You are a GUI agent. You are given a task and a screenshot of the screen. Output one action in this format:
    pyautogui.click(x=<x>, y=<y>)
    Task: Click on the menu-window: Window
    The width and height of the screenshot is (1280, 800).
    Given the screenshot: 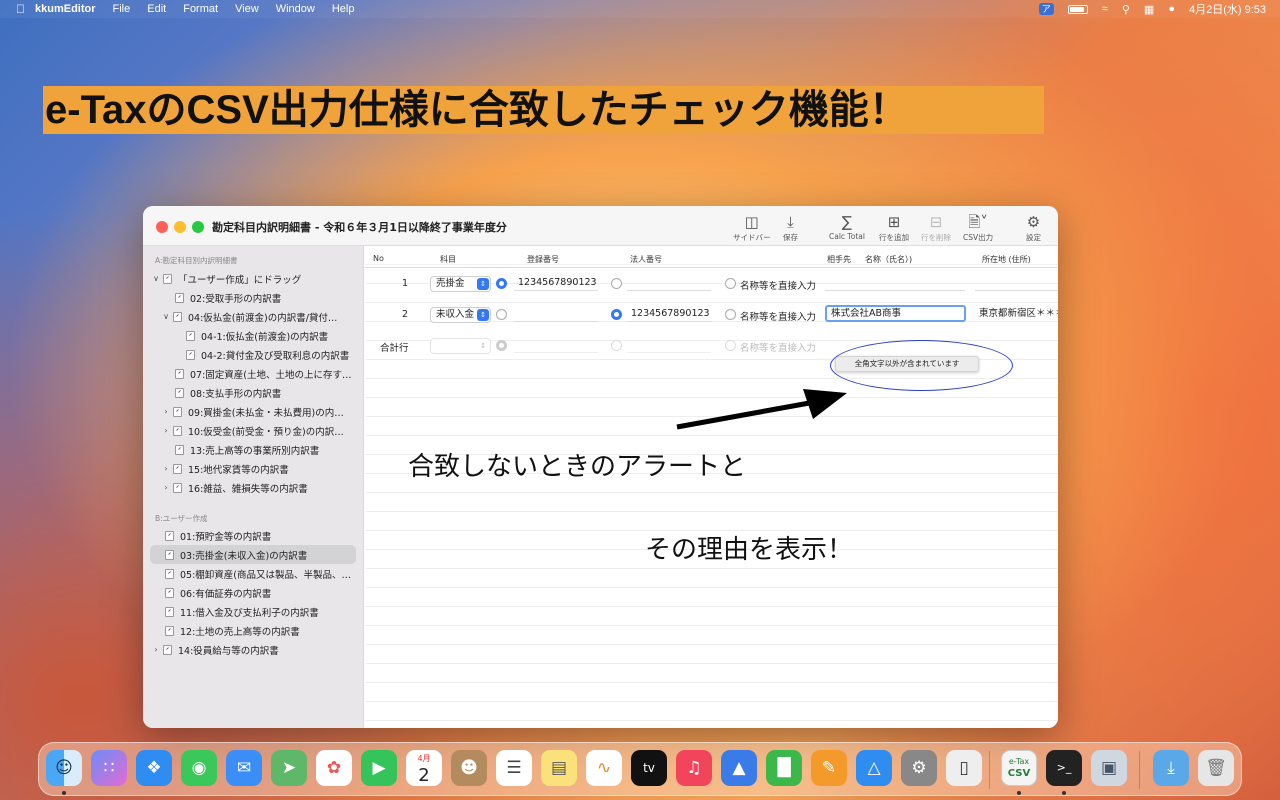 What is the action you would take?
    pyautogui.click(x=295, y=9)
    